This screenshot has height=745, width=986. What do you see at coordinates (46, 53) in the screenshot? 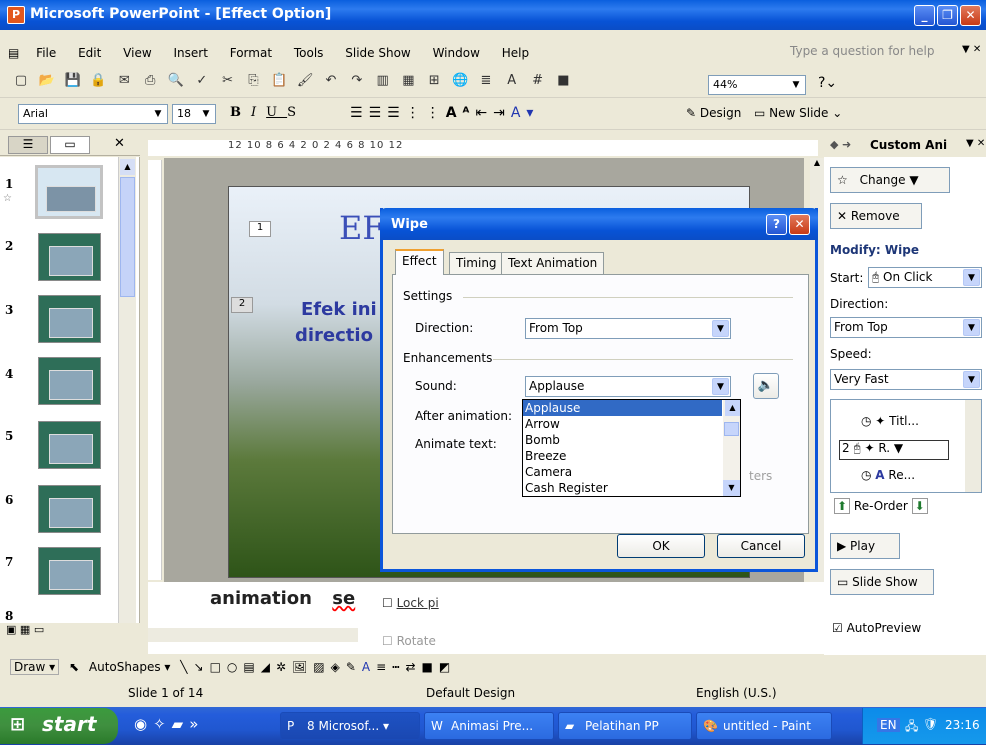
I see `menu-file: File` at bounding box center [46, 53].